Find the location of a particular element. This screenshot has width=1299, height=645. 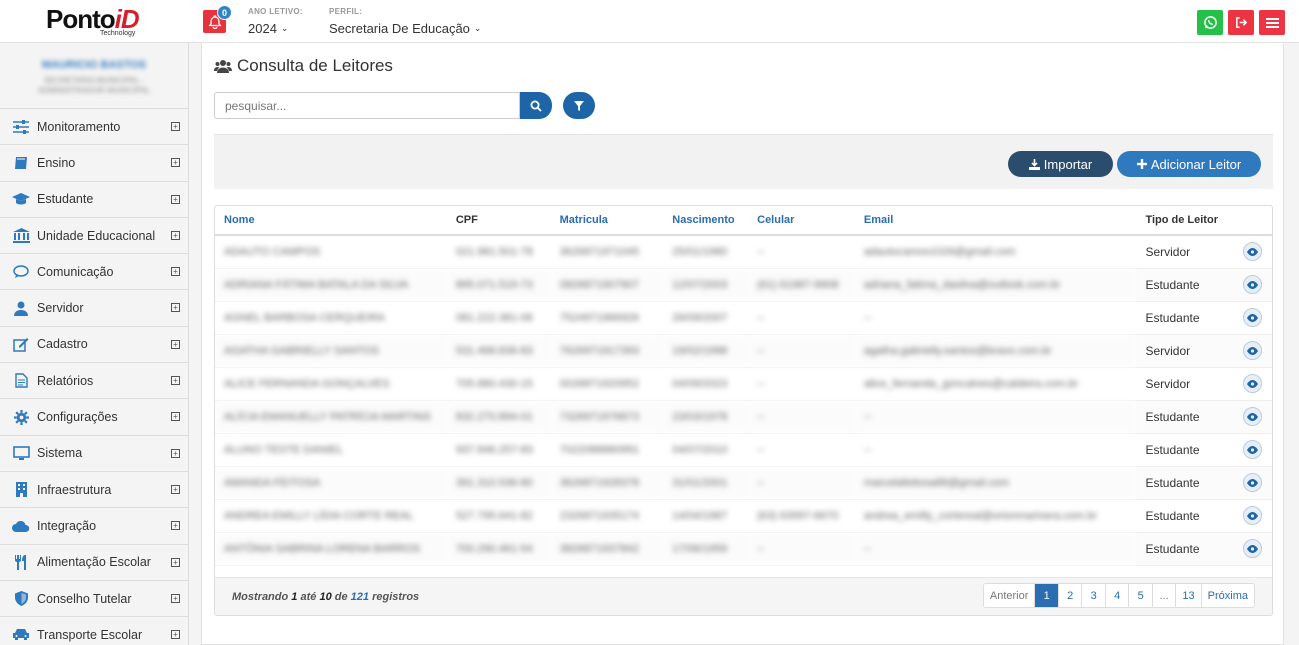

menu-button is located at coordinates (1272, 22).